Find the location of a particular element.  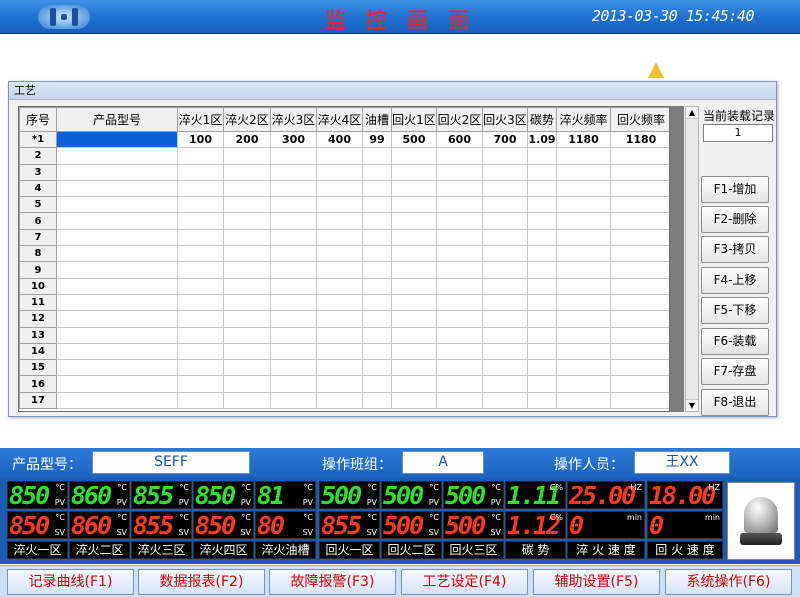

menu-process-settings: 工艺设定(F4) is located at coordinates (464, 582).